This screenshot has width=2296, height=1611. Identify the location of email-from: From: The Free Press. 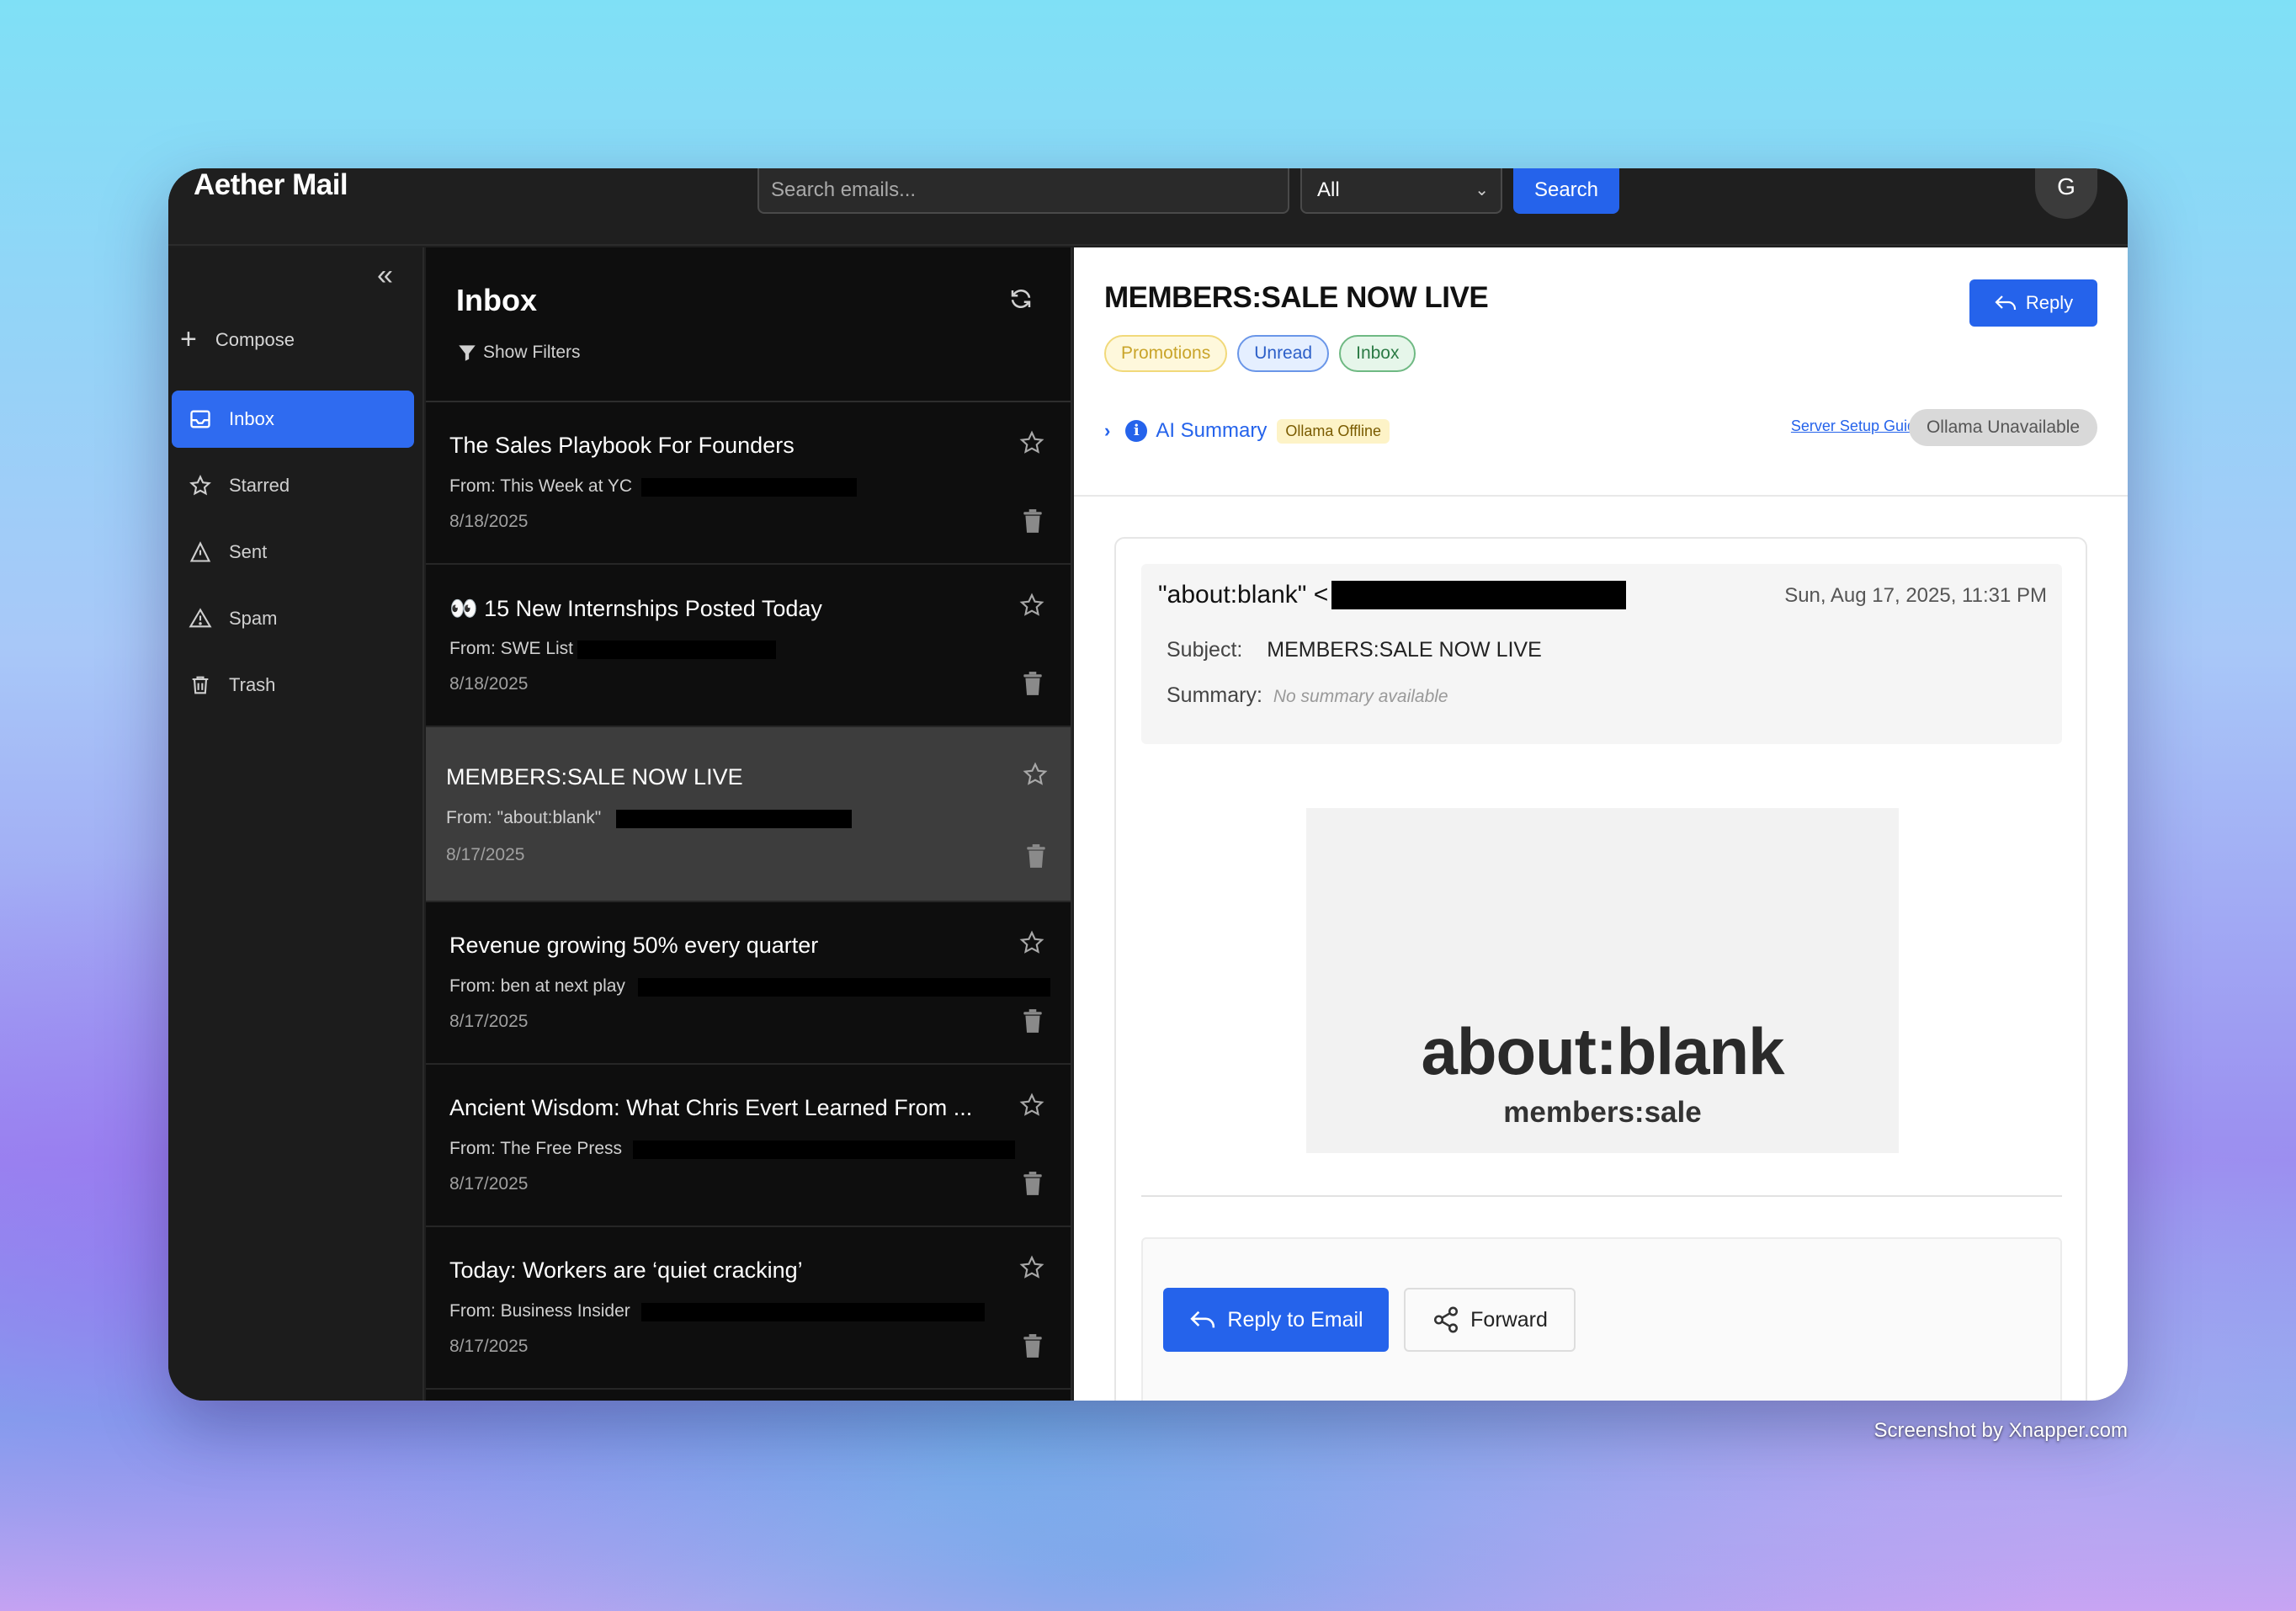
(535, 1148).